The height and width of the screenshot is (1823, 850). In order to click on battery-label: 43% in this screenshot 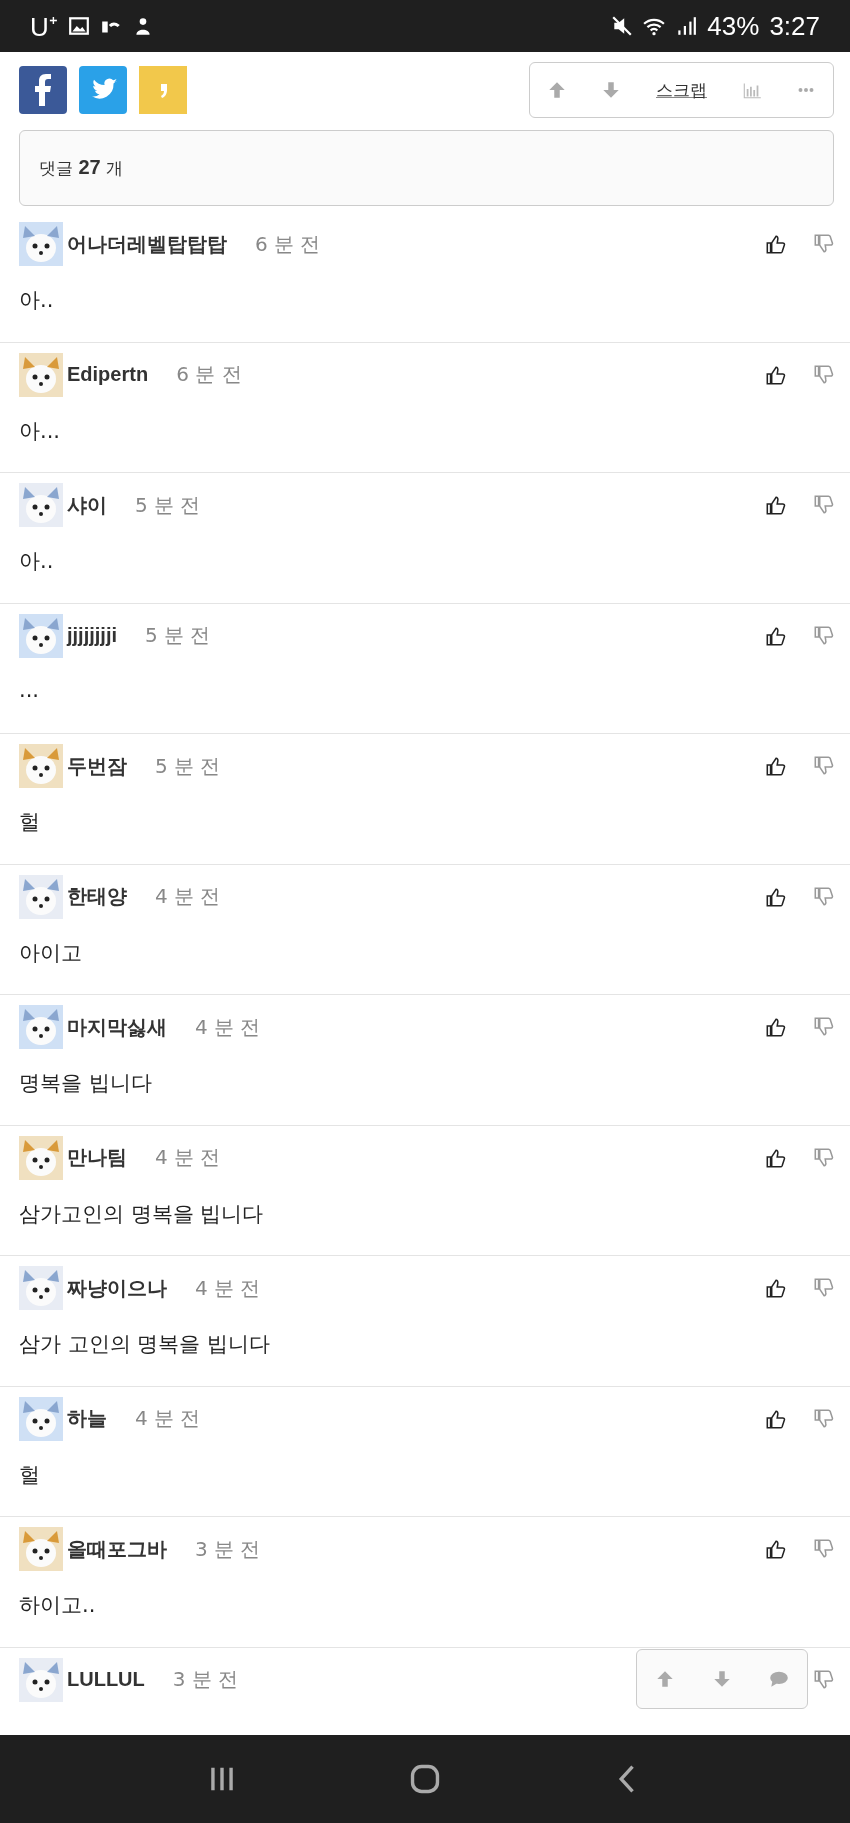, I will do `click(733, 26)`.